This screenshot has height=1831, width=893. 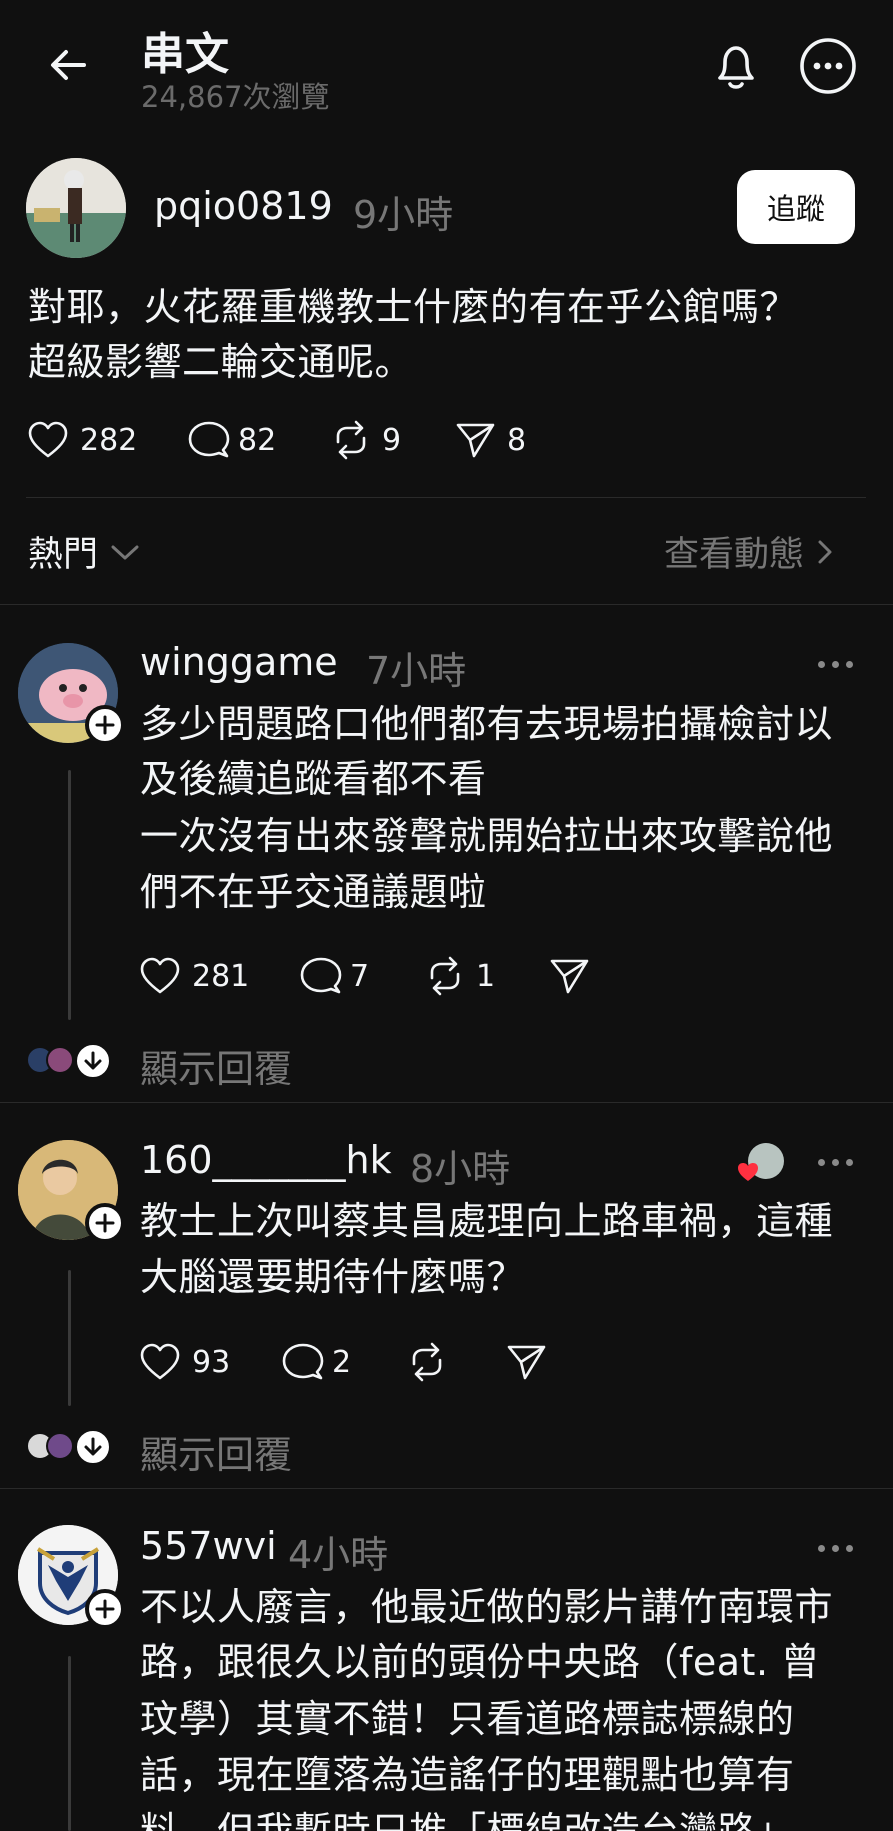 I want to click on post-text-line-1: 對耶，火花羅重機教士什麼的有在乎公館嗎？, so click(x=413, y=307).